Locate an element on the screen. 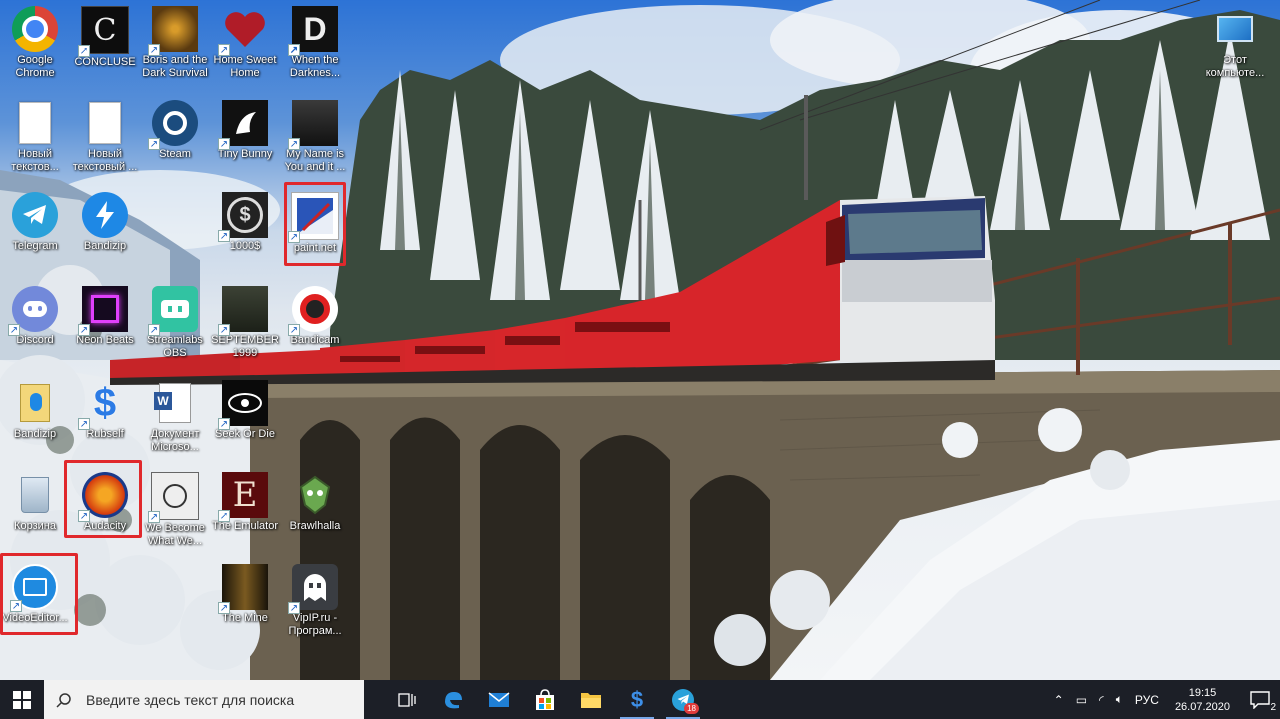  desktop-icon-streamlabs-obs: ↗ Streamlabs OBS is located at coordinates (175, 326).